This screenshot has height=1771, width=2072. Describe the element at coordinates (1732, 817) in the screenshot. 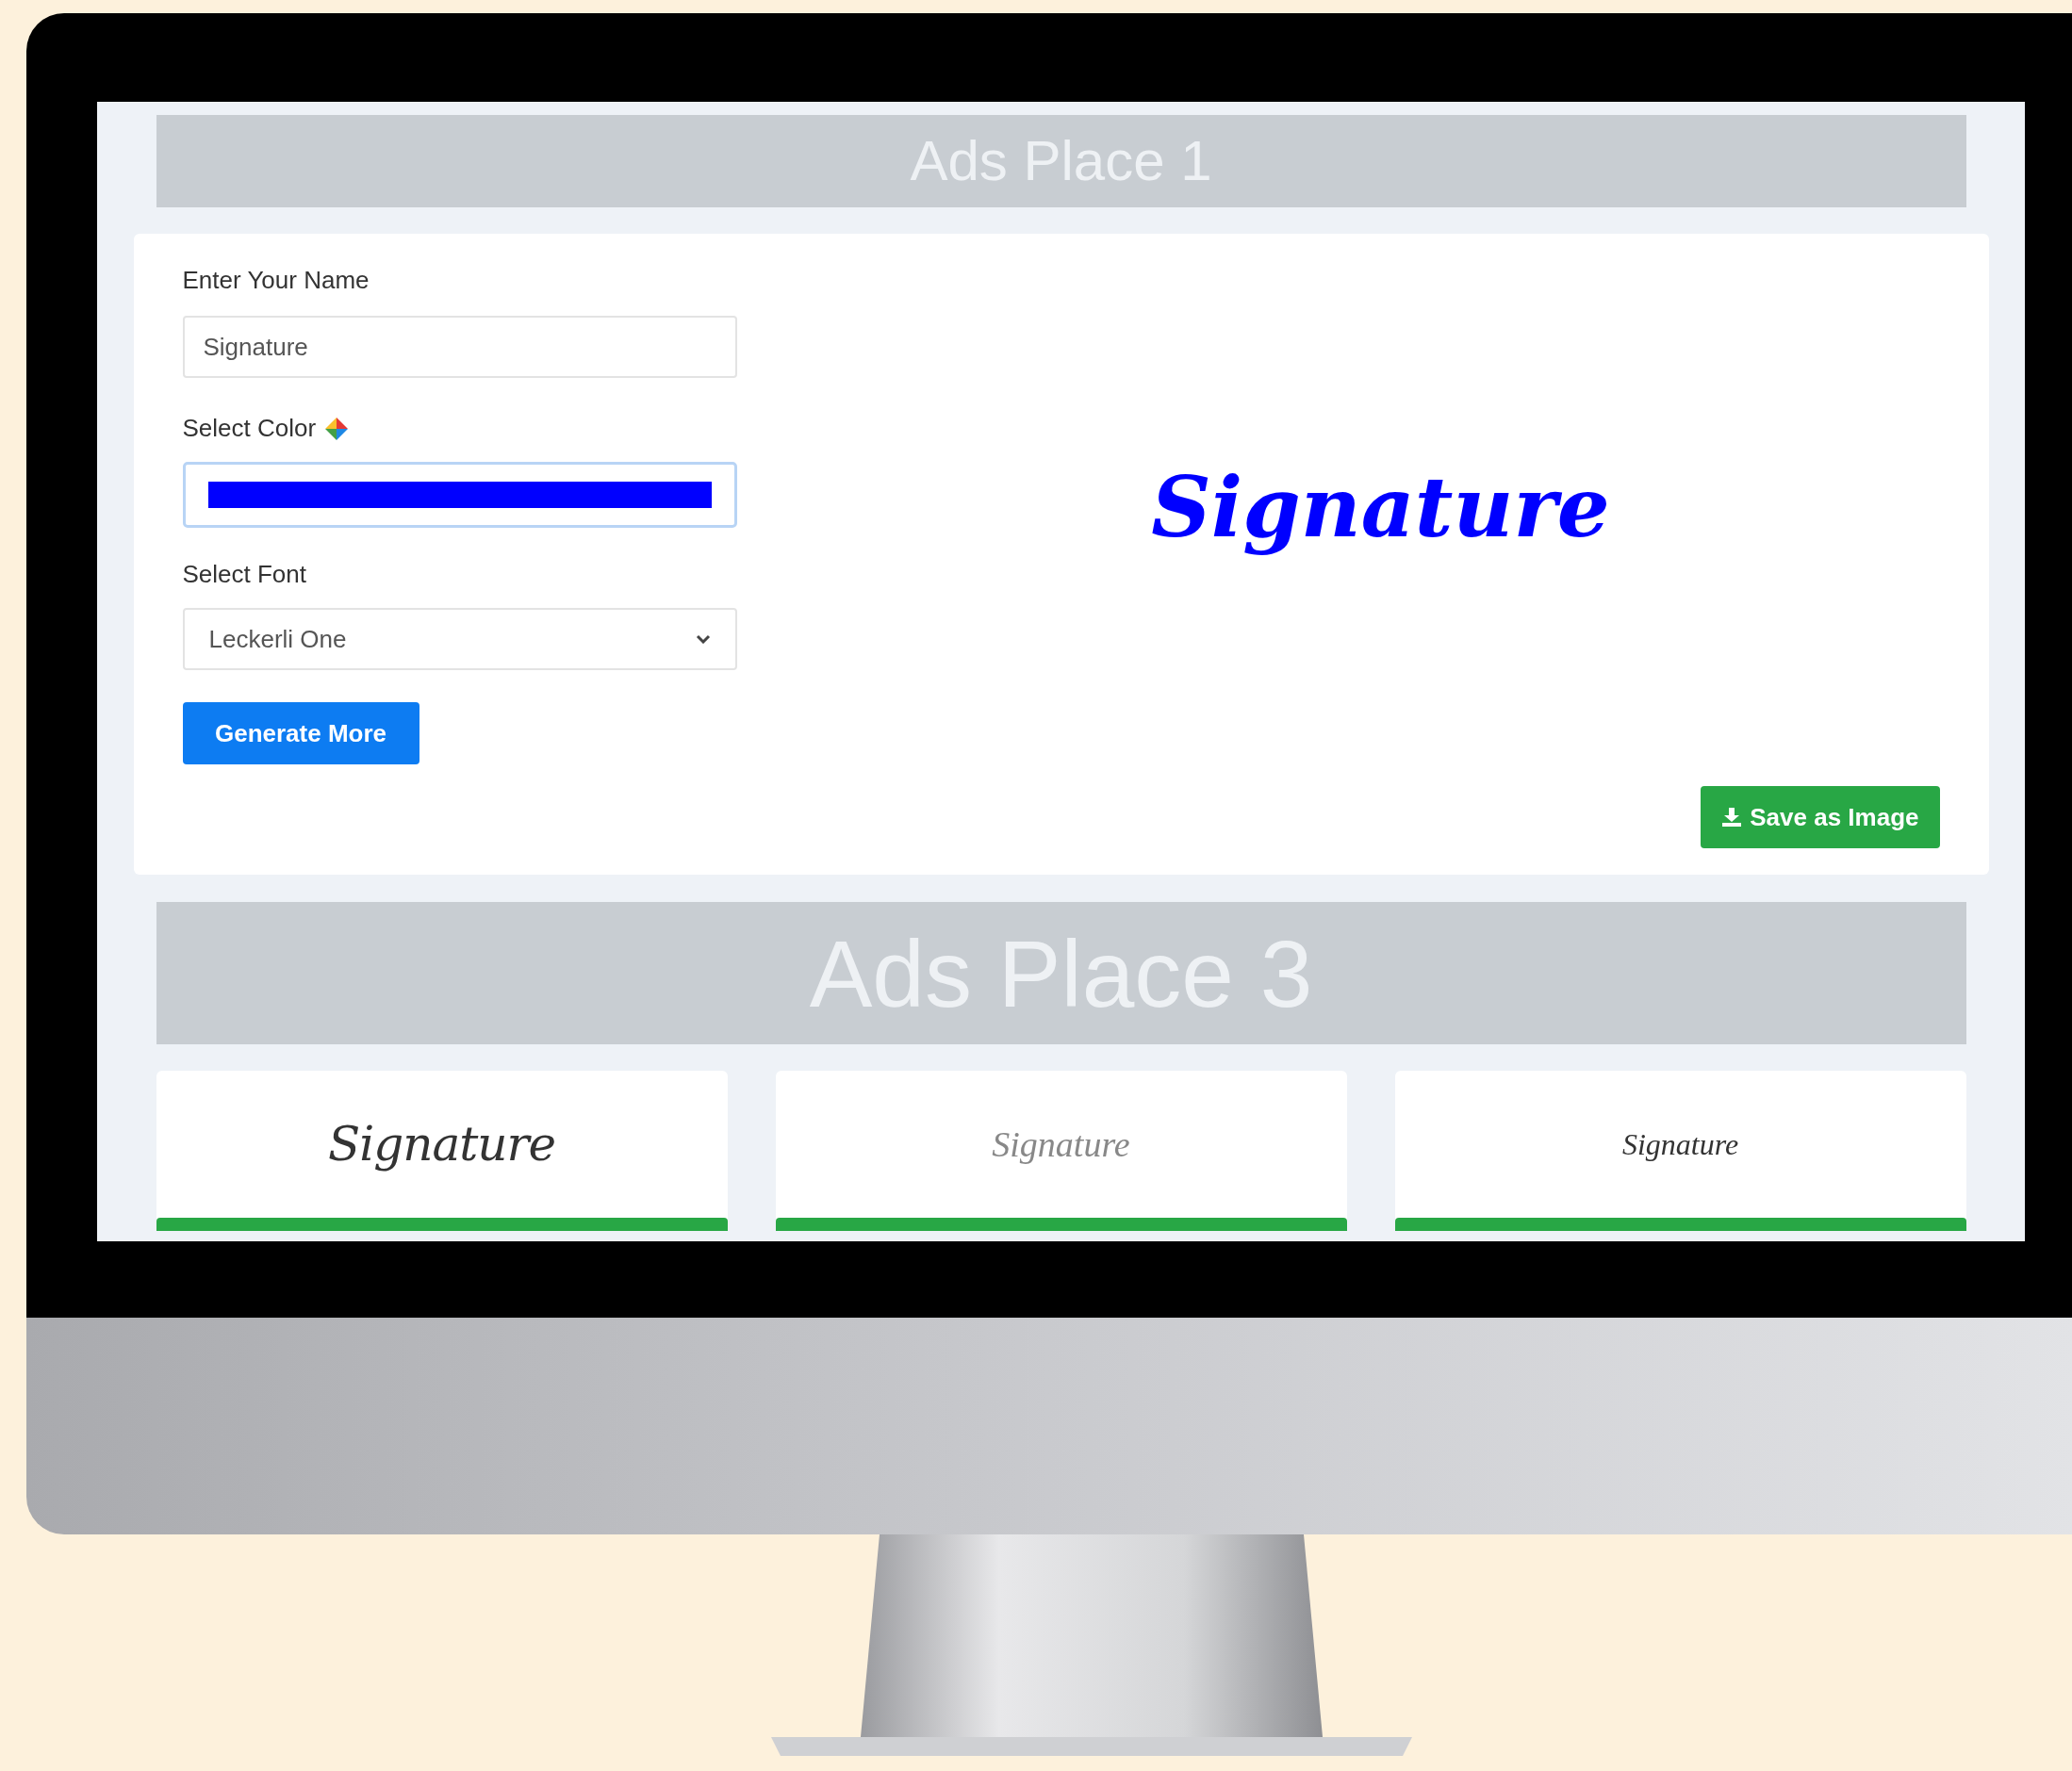

I see `download-icon` at that location.